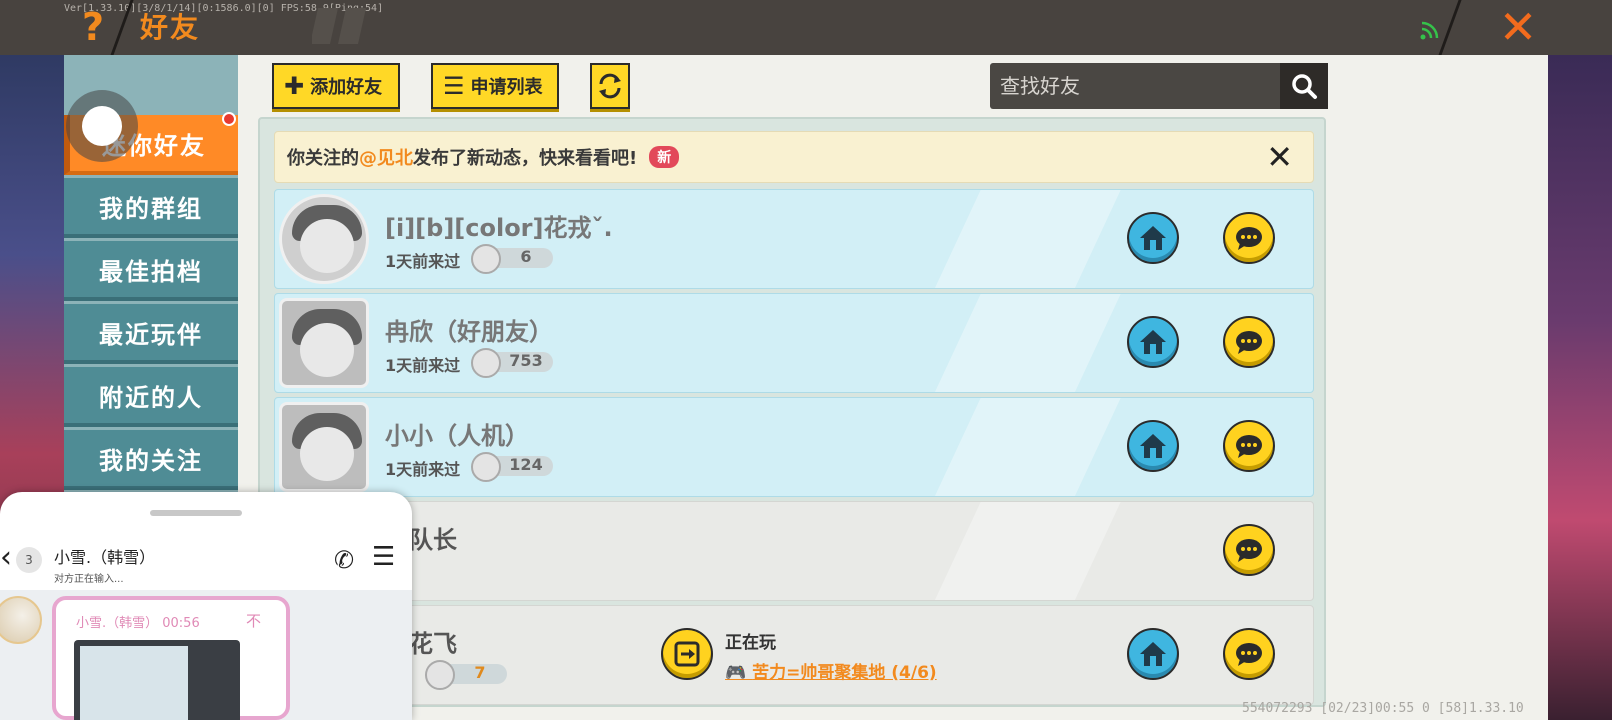 Image resolution: width=1612 pixels, height=720 pixels. I want to click on friend-name: 小小（人机）, so click(457, 436).